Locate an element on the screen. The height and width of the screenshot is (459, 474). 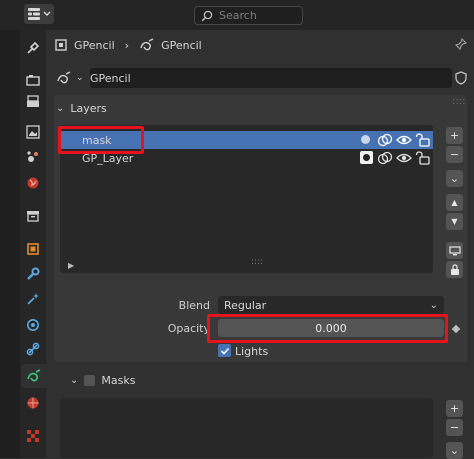
chevron-right-icon: › is located at coordinates (127, 45).